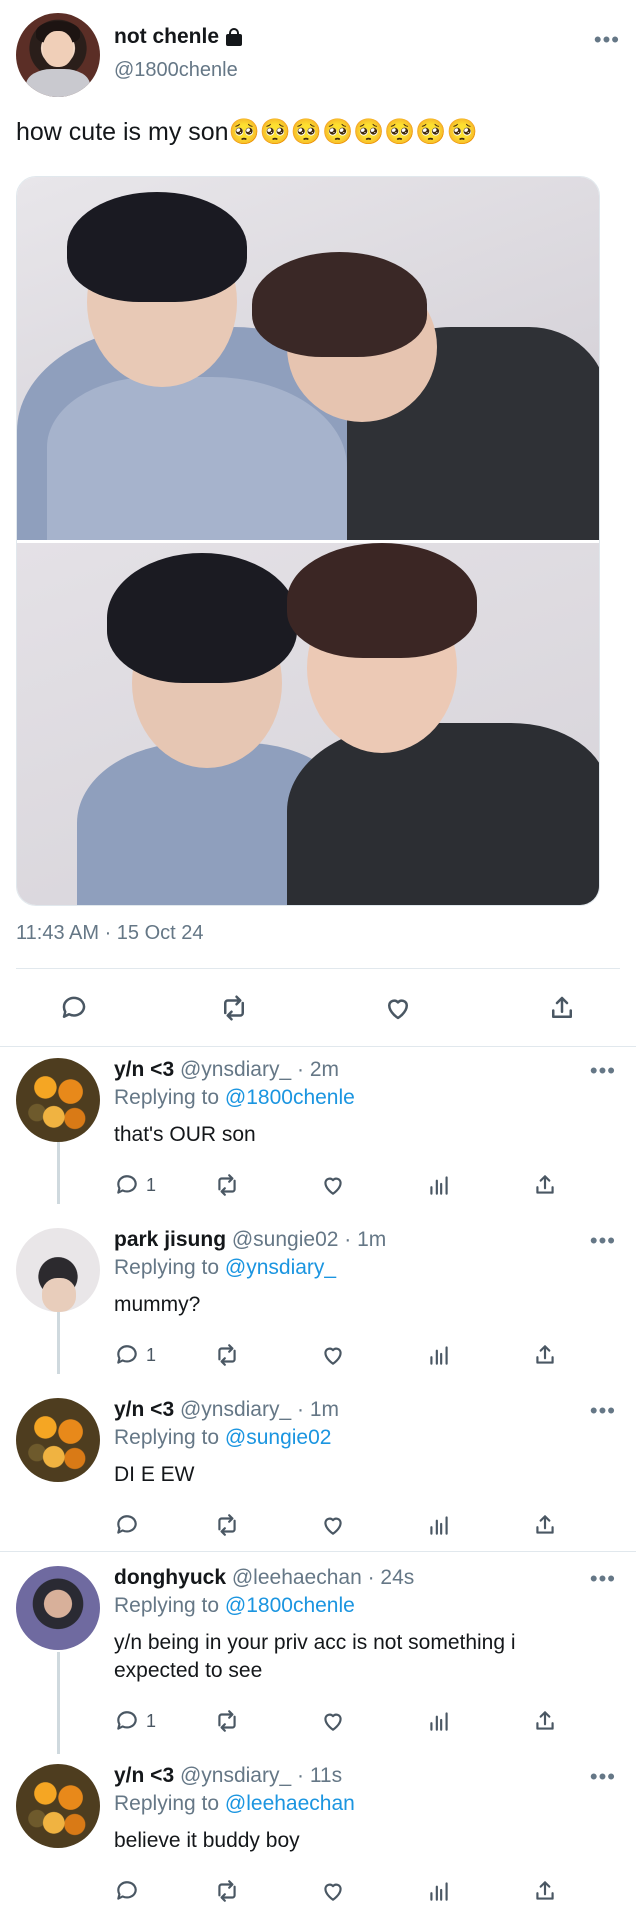  What do you see at coordinates (207, 1840) in the screenshot?
I see `reply-text: believe it buddy boy` at bounding box center [207, 1840].